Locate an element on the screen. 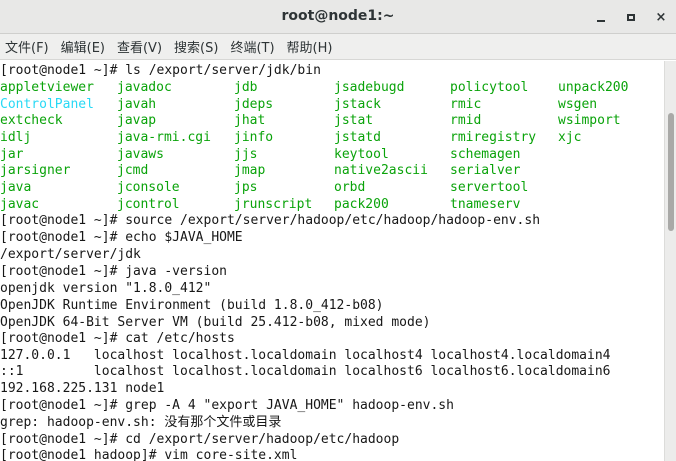  ls-entry: rmiregistry is located at coordinates (493, 137).